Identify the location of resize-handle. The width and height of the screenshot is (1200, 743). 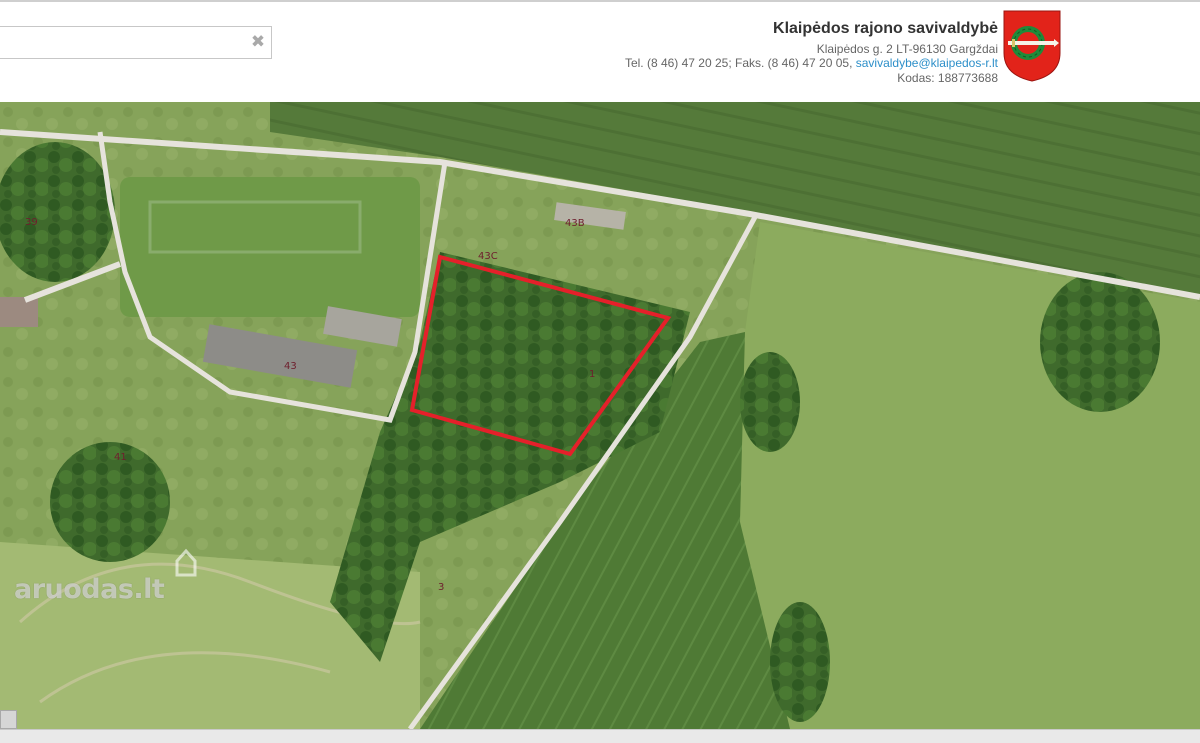
(8, 719).